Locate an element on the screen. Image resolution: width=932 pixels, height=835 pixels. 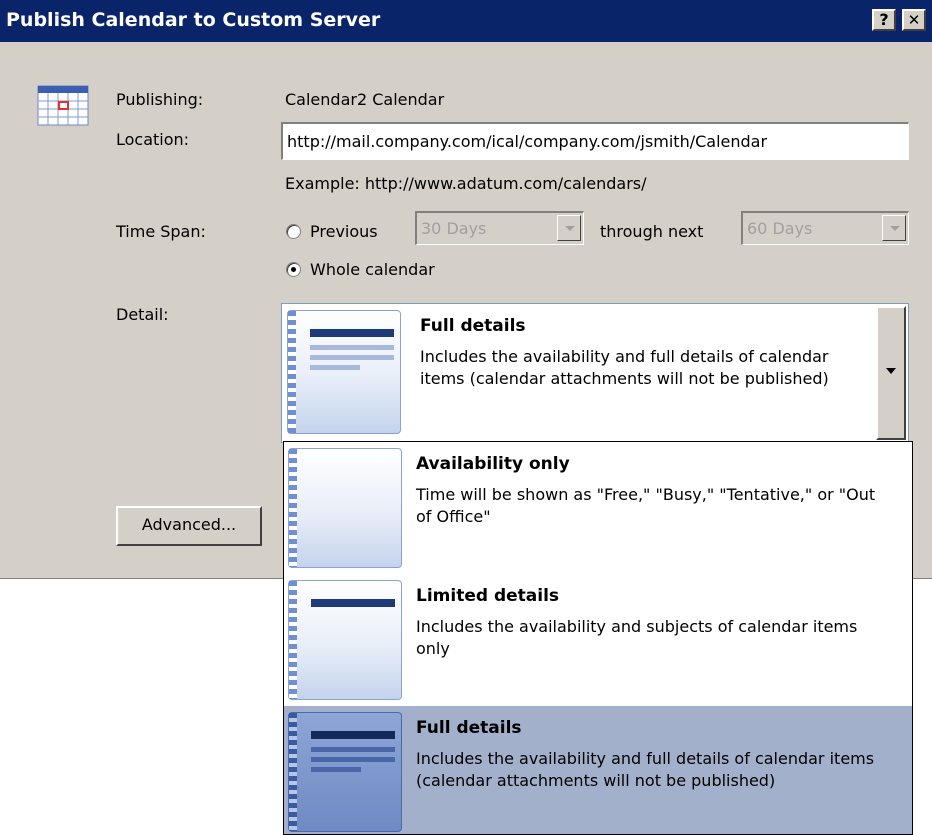
calendar-icon is located at coordinates (63, 105).